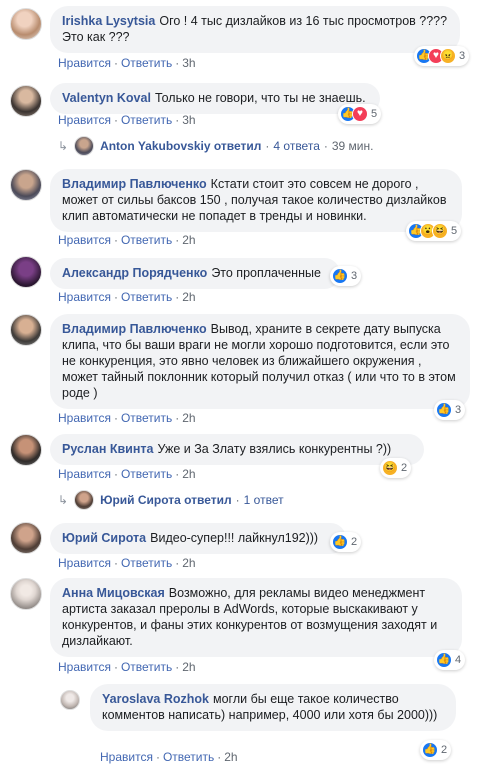 The width and height of the screenshot is (497, 768). I want to click on reaction-count: 5, so click(374, 114).